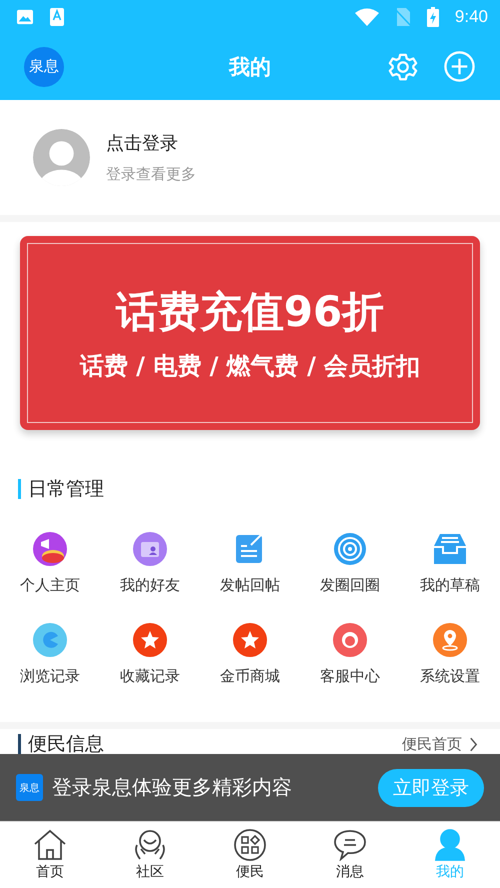  Describe the element at coordinates (172, 787) in the screenshot. I see `login-banner-text: 登录泉息体验更多精彩内容` at that location.